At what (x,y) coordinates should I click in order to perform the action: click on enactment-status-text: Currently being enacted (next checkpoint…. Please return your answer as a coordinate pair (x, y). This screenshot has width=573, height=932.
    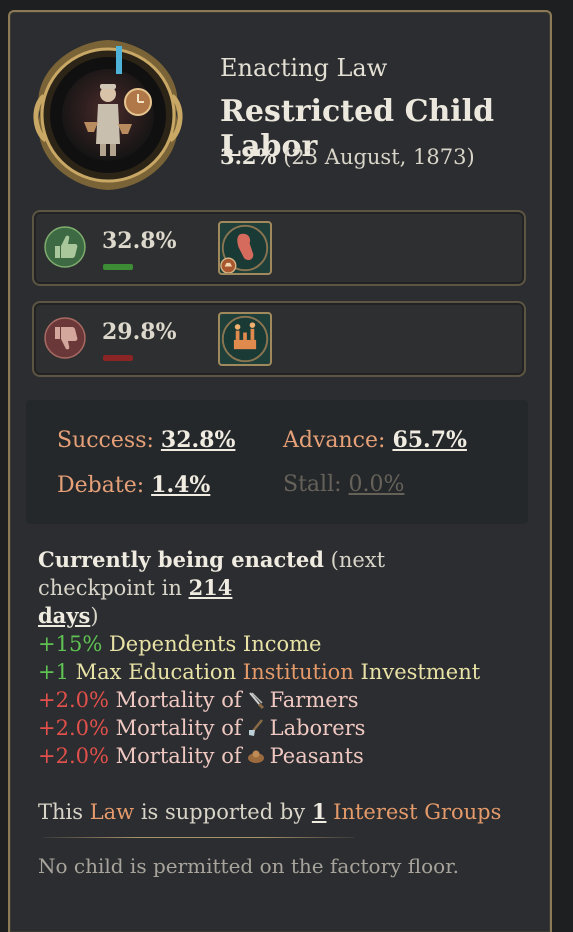
    Looking at the image, I should click on (268, 588).